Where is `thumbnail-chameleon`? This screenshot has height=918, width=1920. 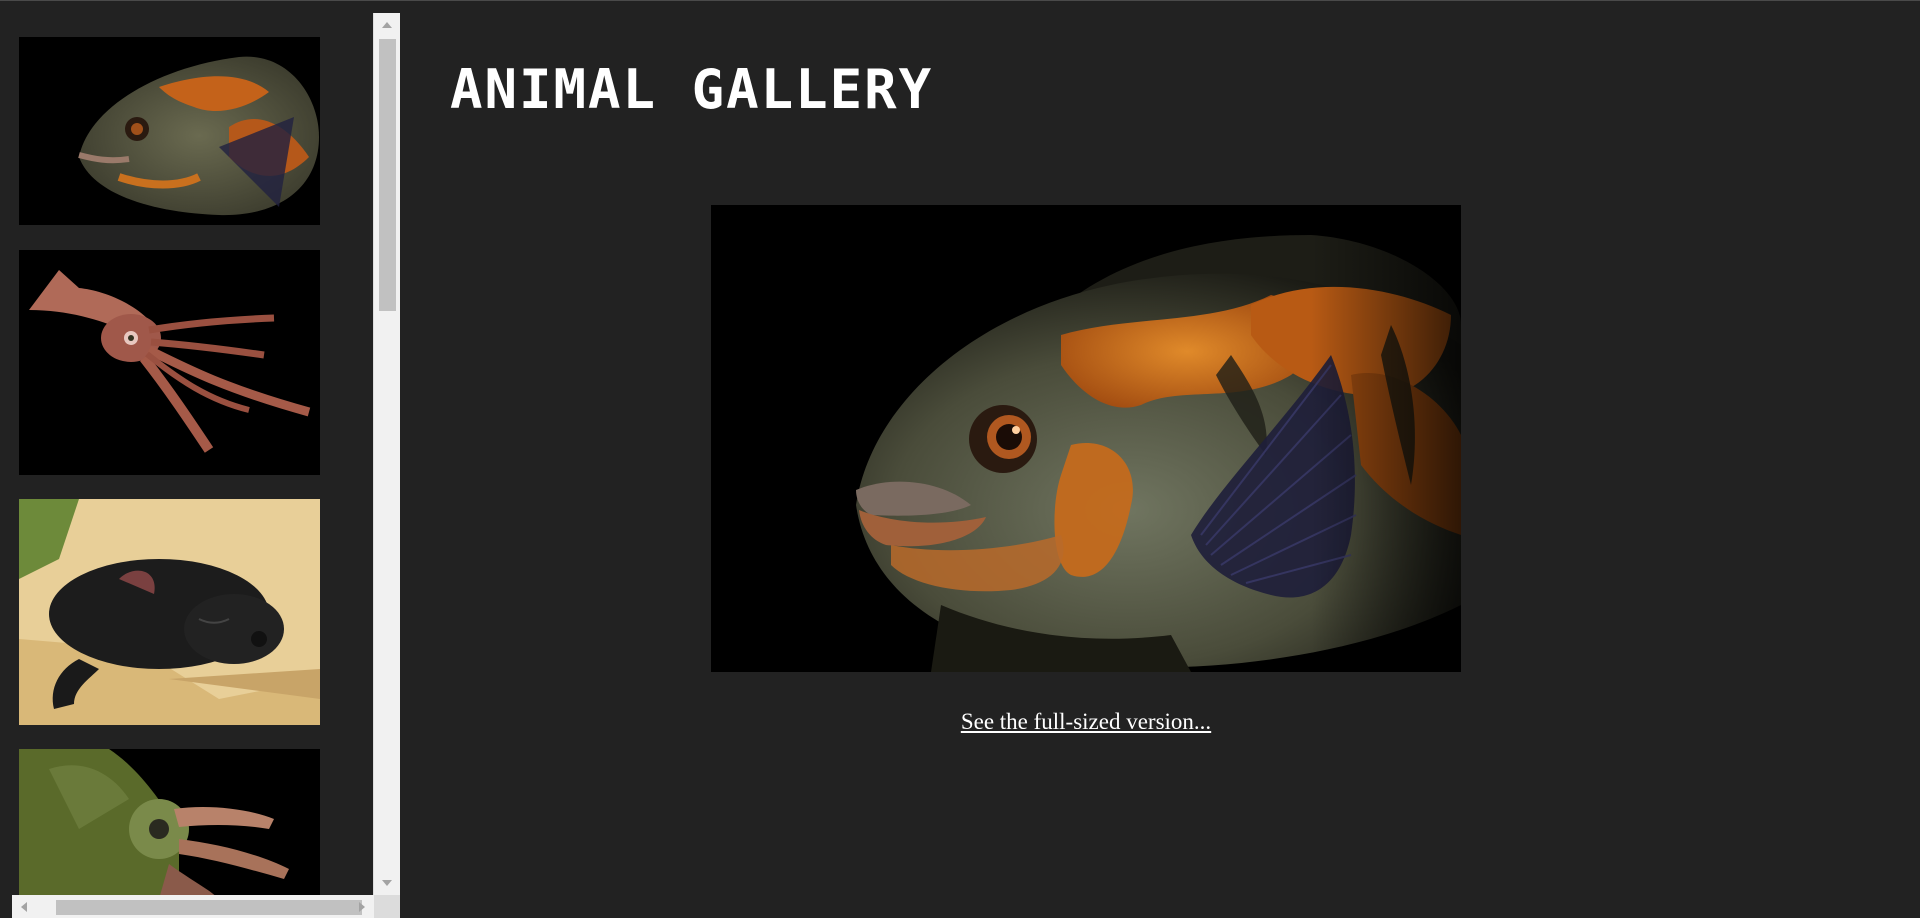
thumbnail-chameleon is located at coordinates (169, 824).